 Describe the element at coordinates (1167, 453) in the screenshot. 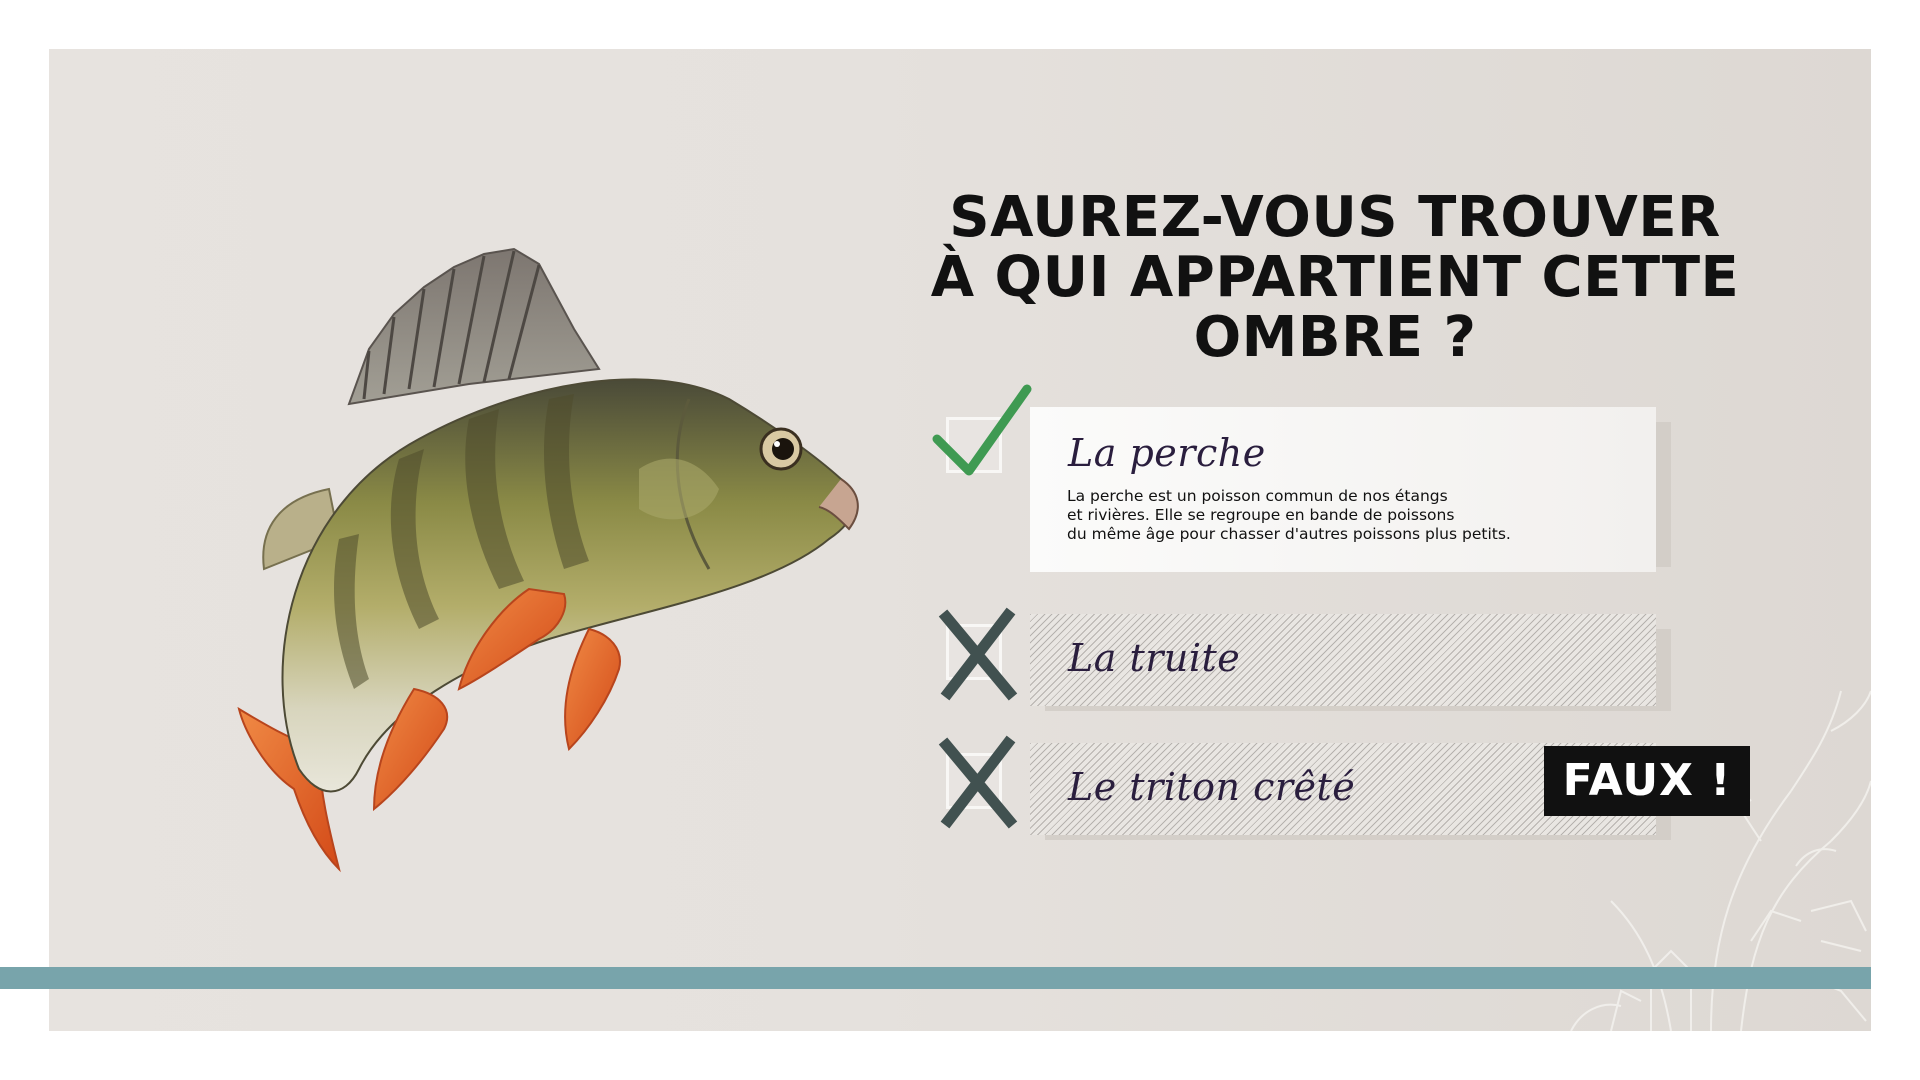

I see `answer-label: La perche` at that location.